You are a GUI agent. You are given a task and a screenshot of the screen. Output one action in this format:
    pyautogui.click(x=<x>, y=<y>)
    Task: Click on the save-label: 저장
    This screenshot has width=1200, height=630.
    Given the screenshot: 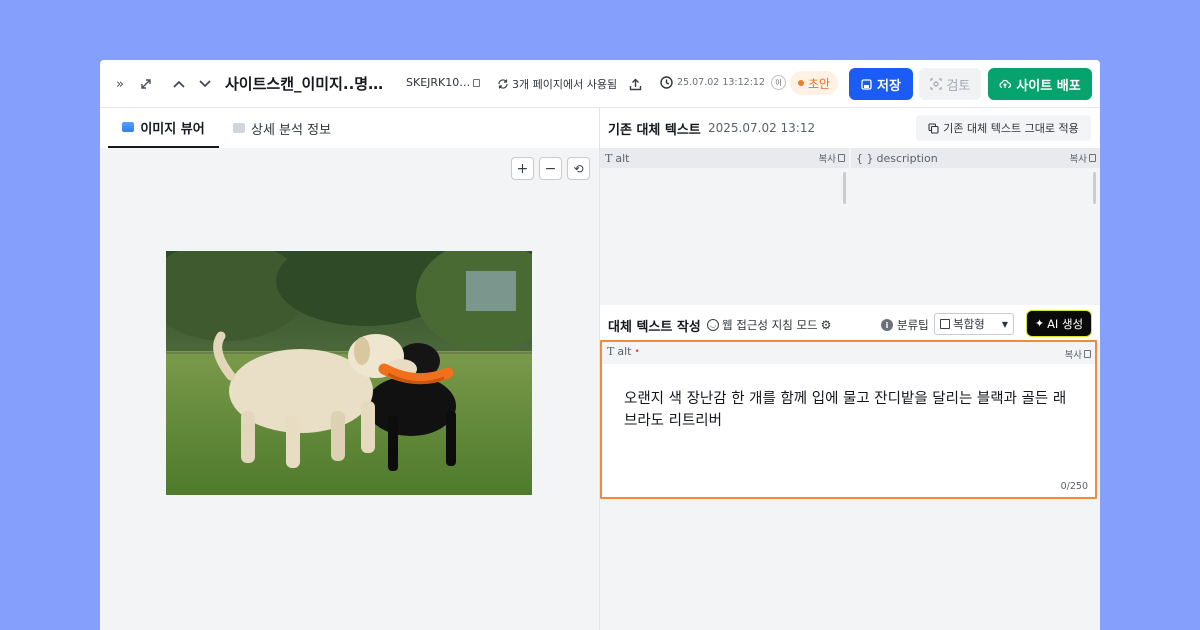 What is the action you would take?
    pyautogui.click(x=889, y=86)
    